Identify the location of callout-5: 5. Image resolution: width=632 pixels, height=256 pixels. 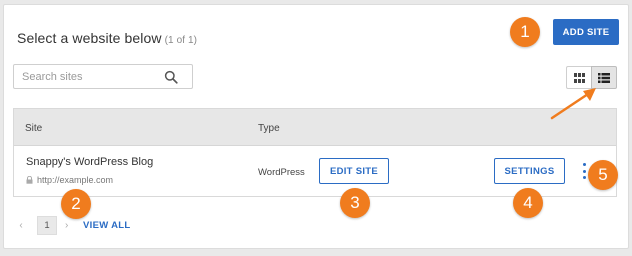
(603, 175).